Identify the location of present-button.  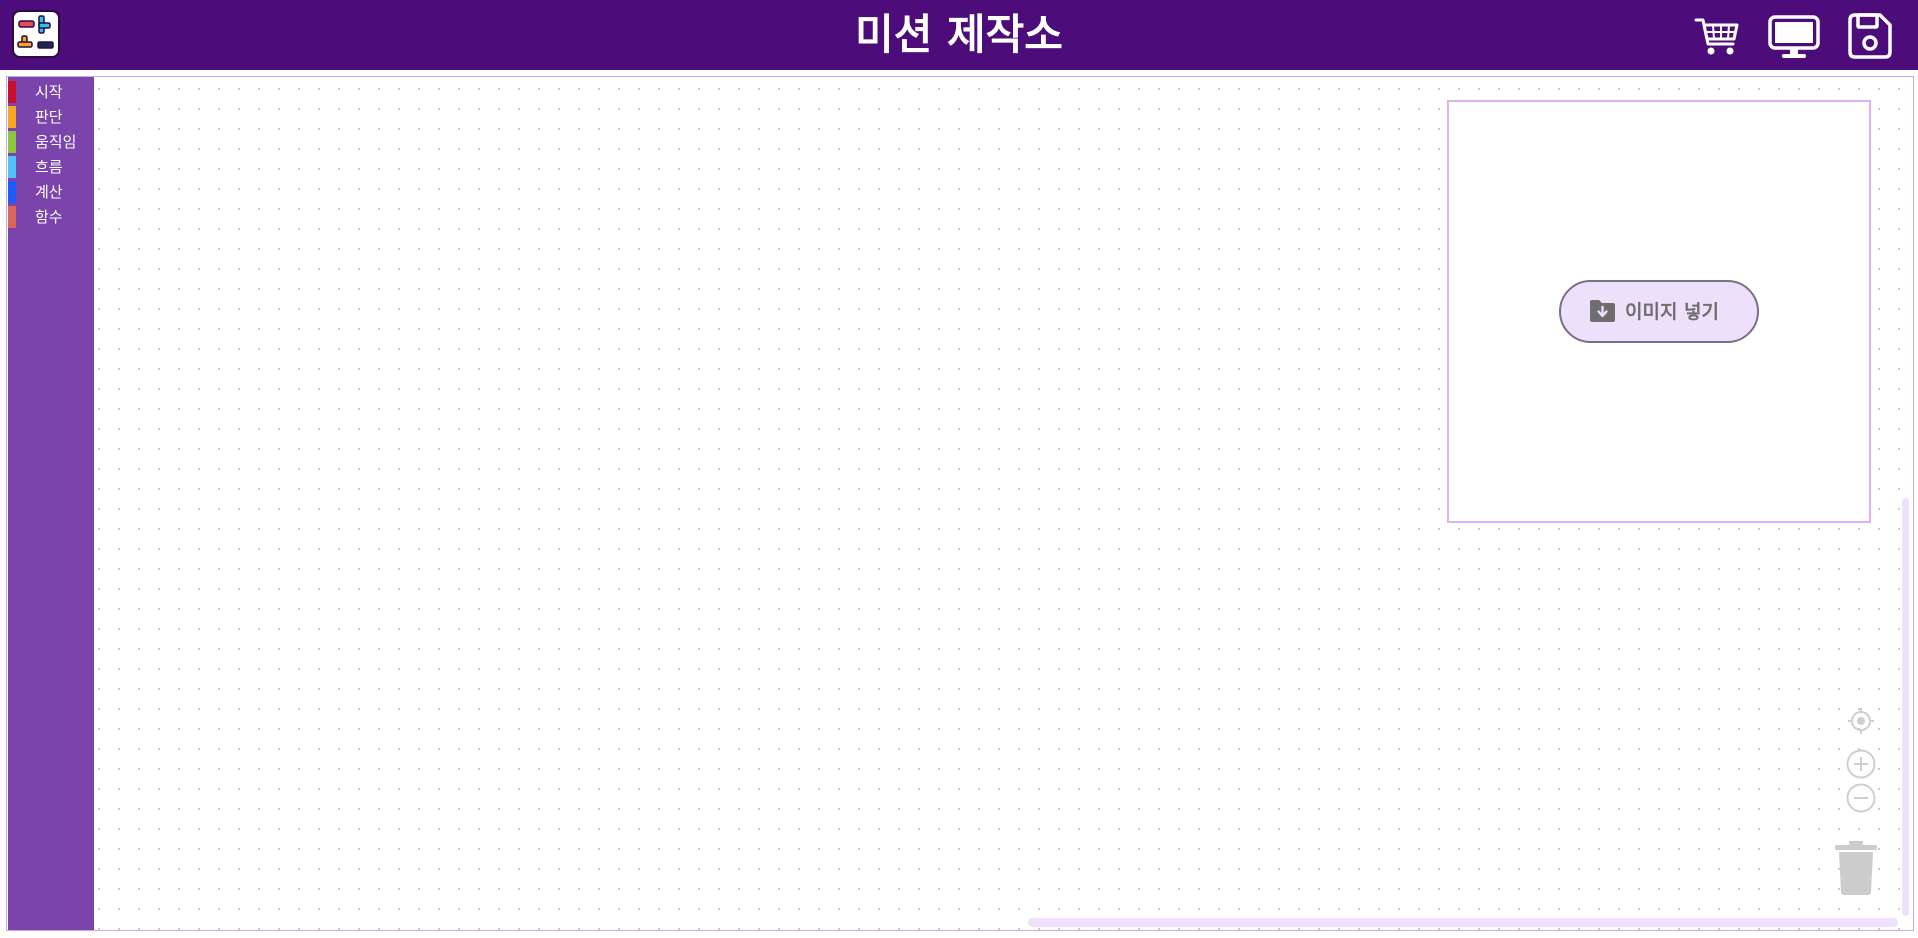
(1794, 36).